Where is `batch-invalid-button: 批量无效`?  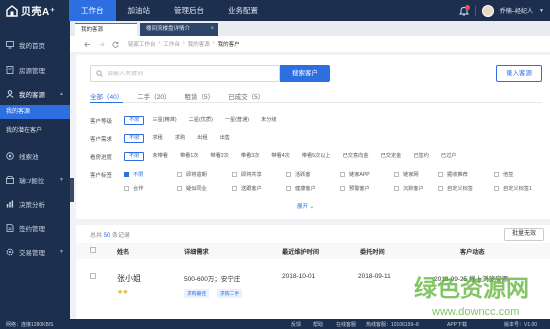
batch-invalid-button: 批量无效 is located at coordinates (524, 234).